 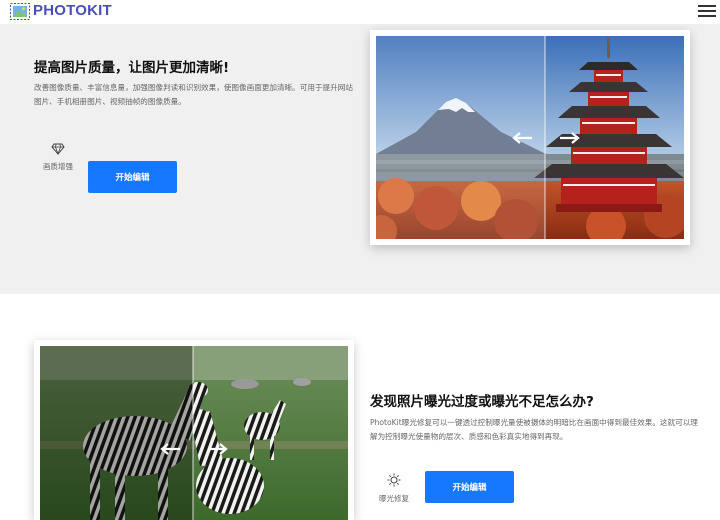 What do you see at coordinates (394, 480) in the screenshot?
I see `sun-icon` at bounding box center [394, 480].